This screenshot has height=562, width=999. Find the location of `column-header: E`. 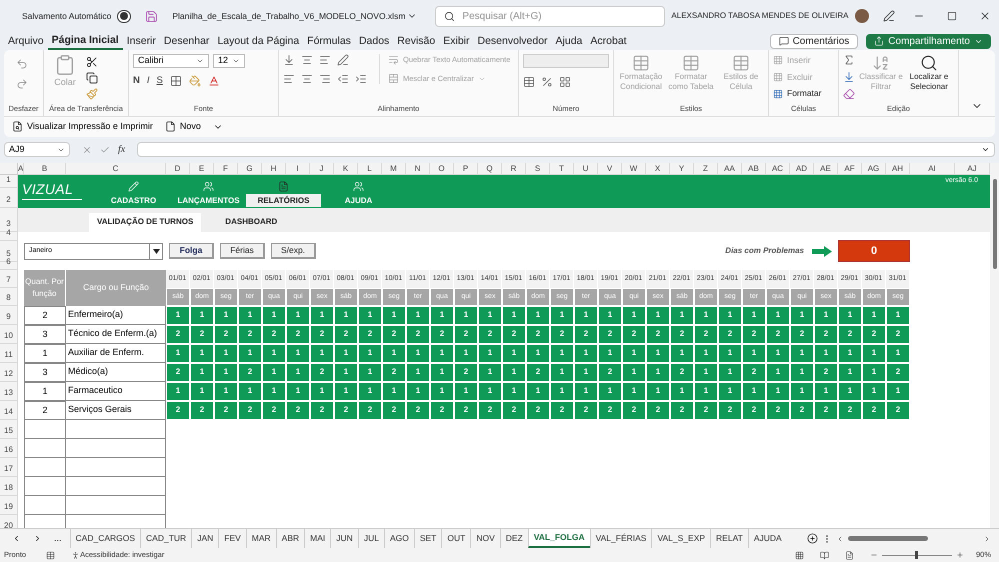

column-header: E is located at coordinates (202, 168).